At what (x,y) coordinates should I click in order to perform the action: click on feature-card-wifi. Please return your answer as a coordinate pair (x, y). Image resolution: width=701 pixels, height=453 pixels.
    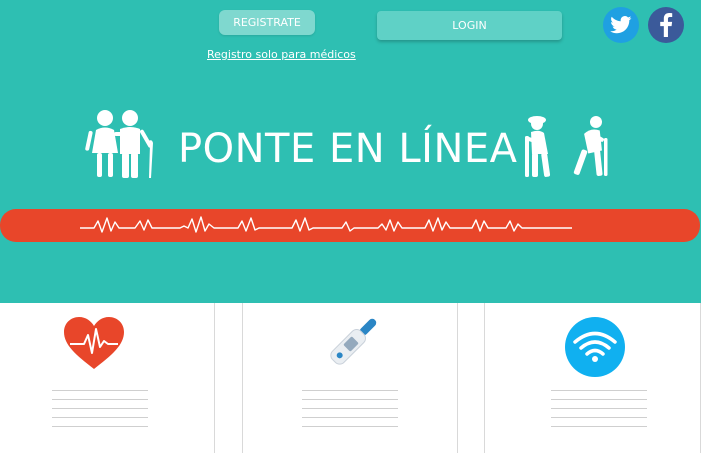
    Looking at the image, I should click on (592, 378).